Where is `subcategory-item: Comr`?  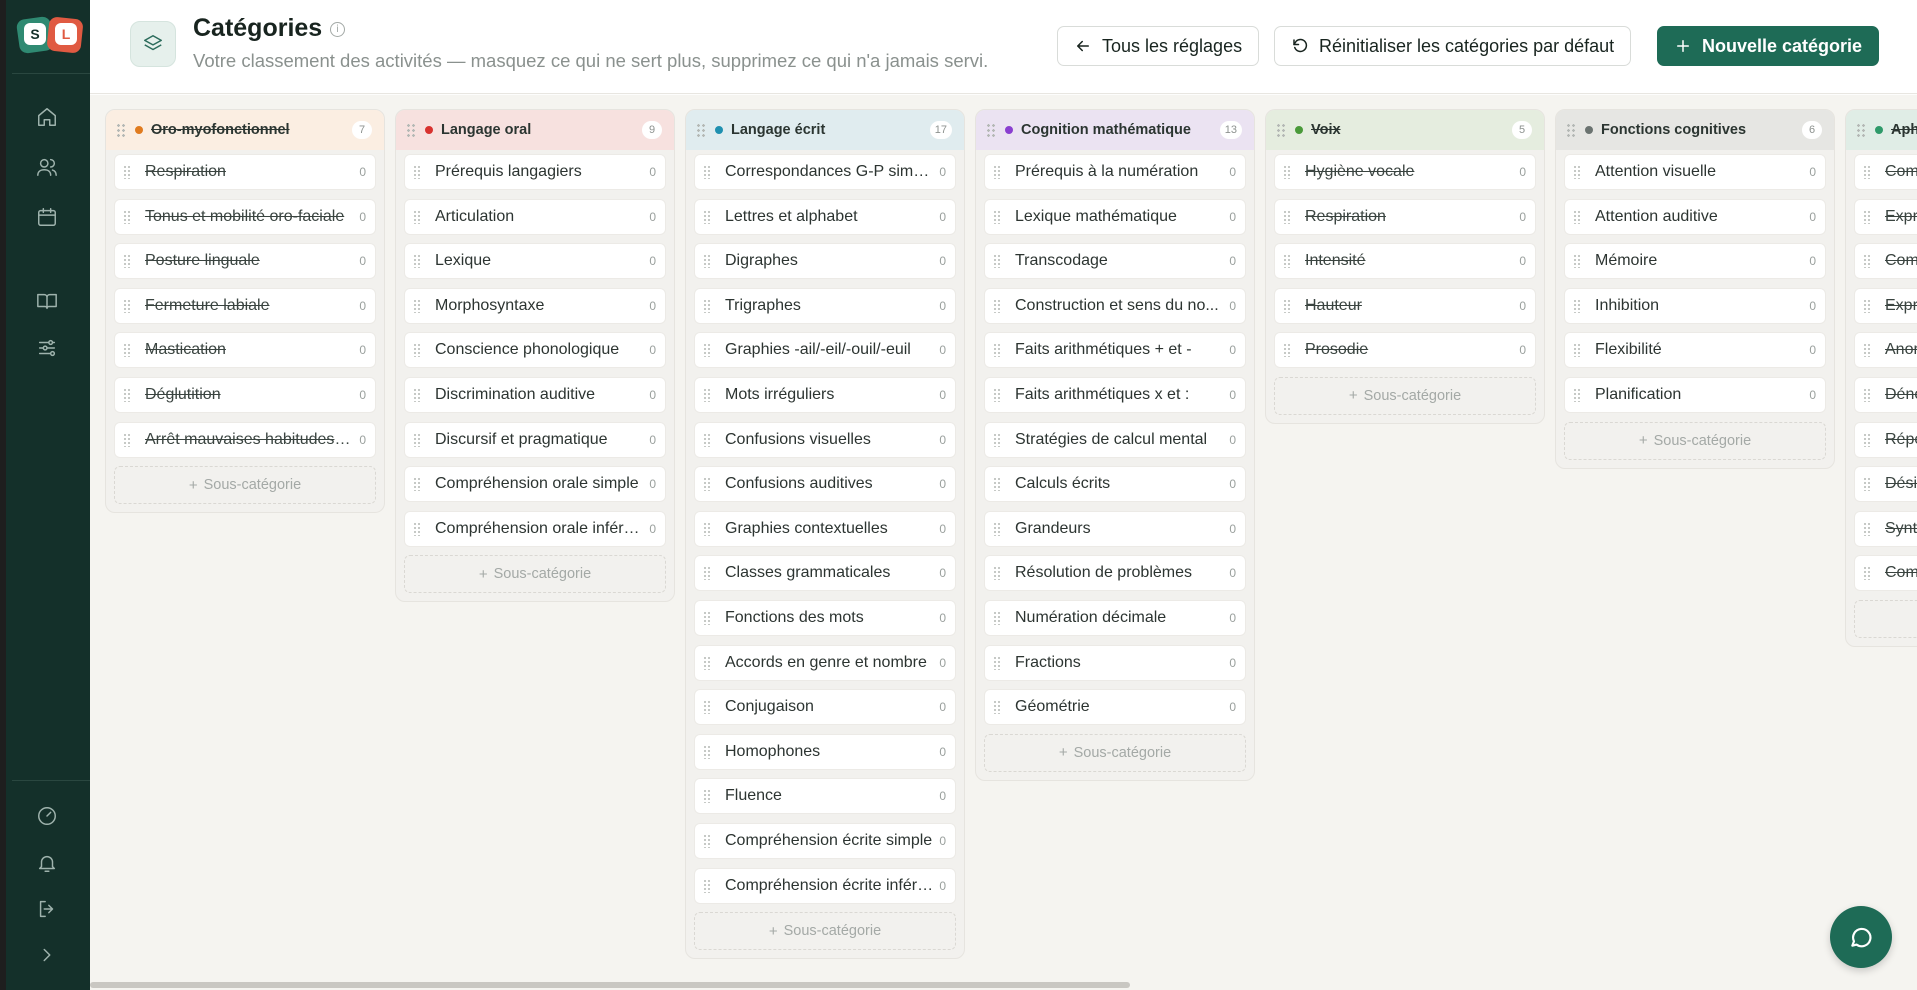 subcategory-item: Comr is located at coordinates (1885, 573).